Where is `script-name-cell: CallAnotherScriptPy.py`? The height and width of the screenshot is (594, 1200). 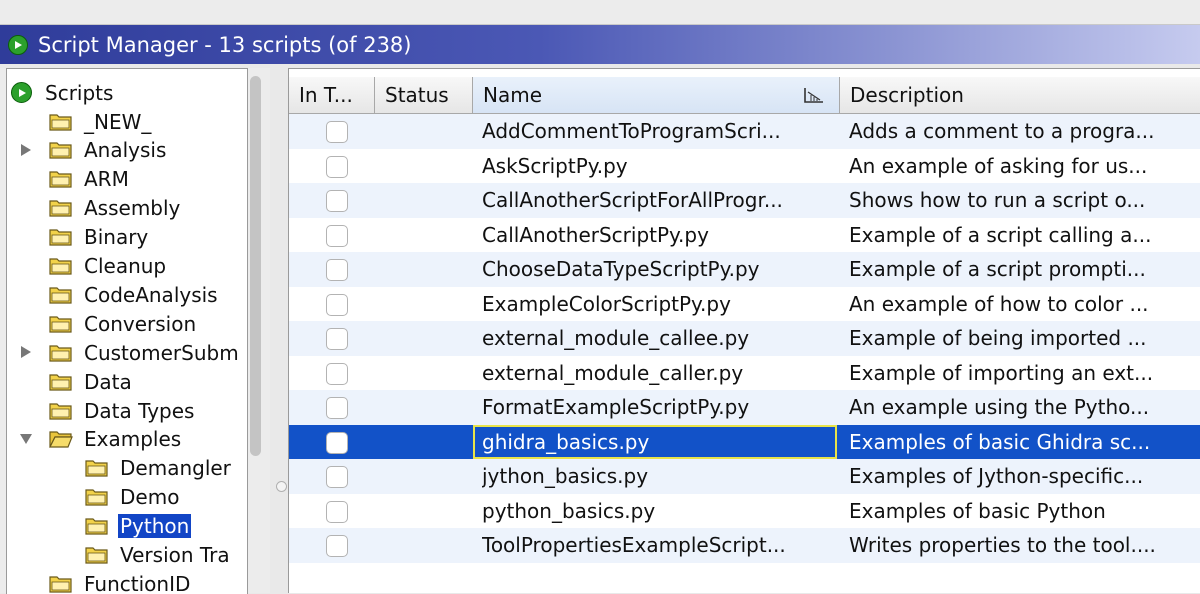
script-name-cell: CallAnotherScriptPy.py is located at coordinates (652, 235).